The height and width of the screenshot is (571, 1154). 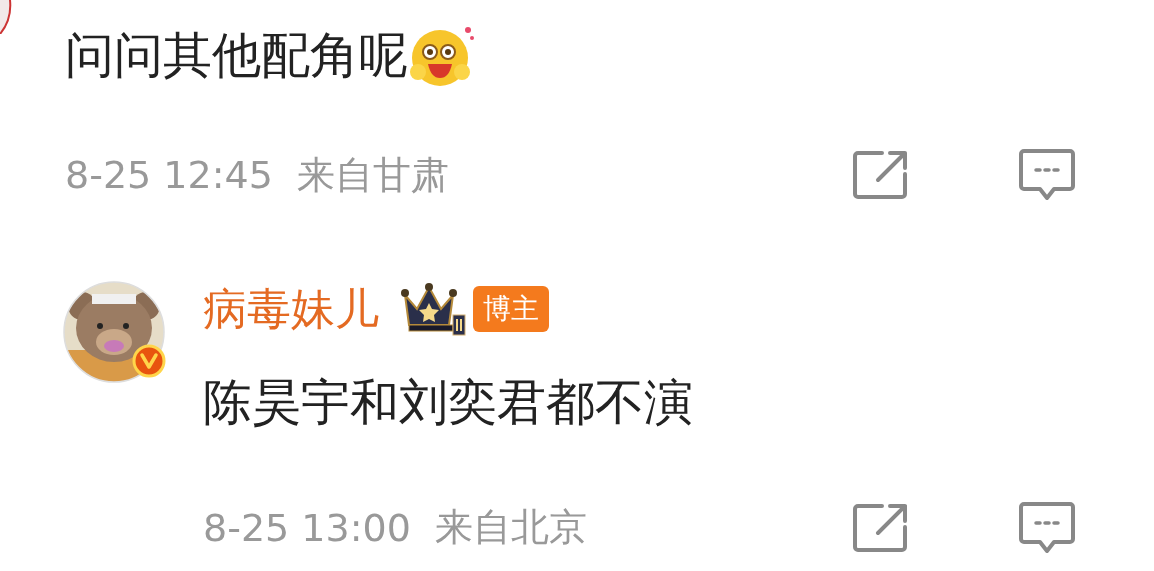 I want to click on comment-text: 陈昊宇和刘奕君都不演, so click(x=448, y=403).